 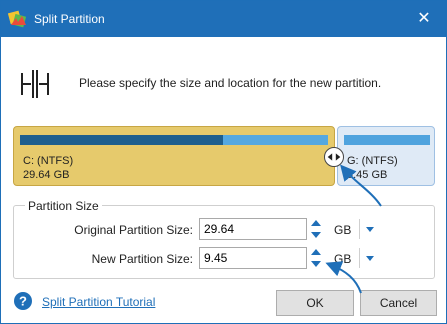 I want to click on partition-g-block: G: (NTFS) 9.45 GB, so click(x=386, y=156).